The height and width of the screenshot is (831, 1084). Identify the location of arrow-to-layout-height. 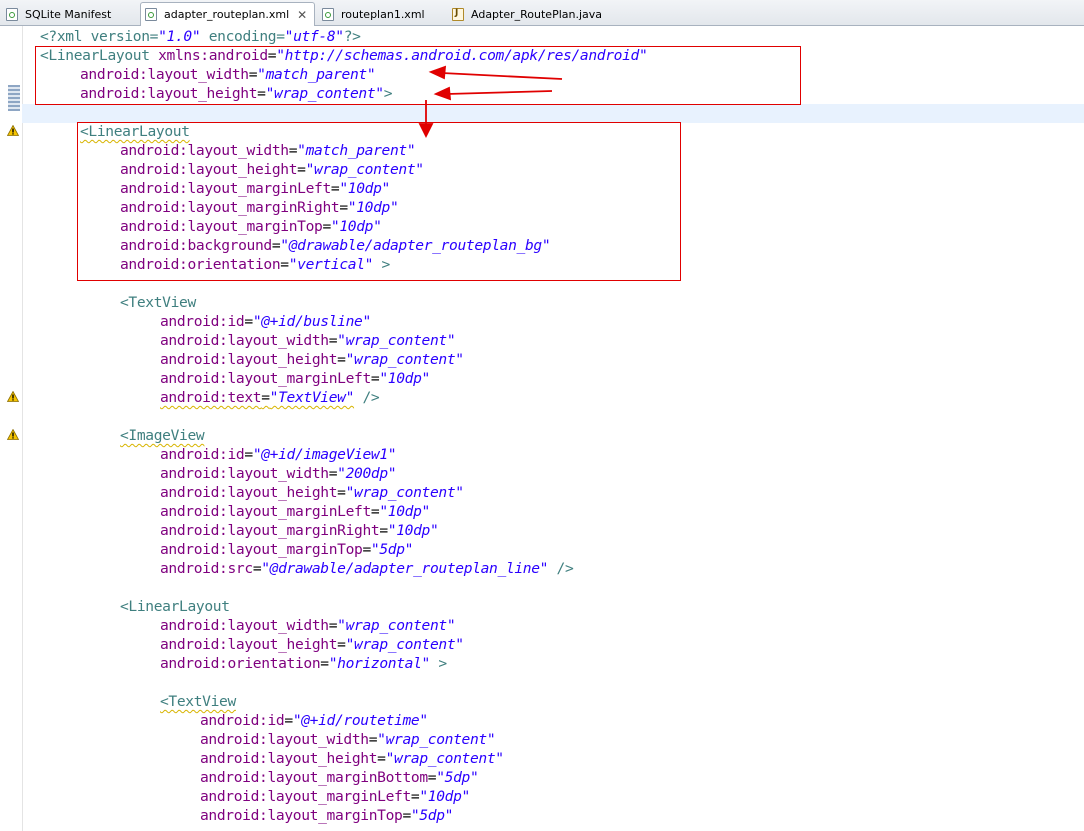
(499, 92).